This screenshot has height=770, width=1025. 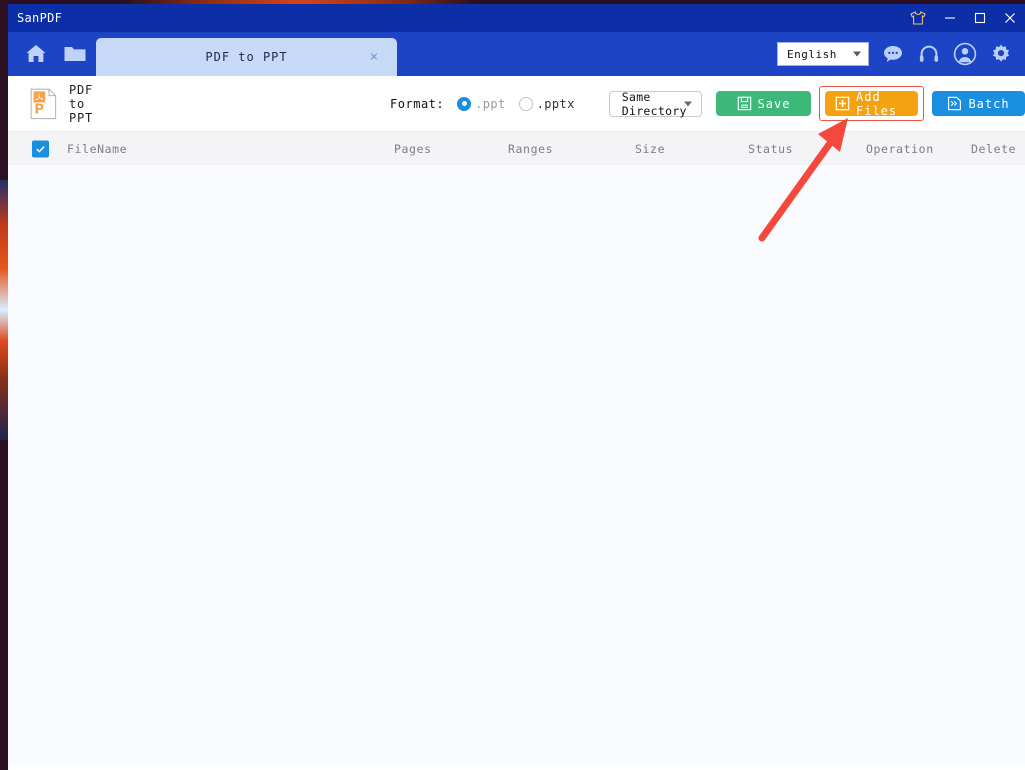 I want to click on title-bar: SanPDF, so click(x=516, y=18).